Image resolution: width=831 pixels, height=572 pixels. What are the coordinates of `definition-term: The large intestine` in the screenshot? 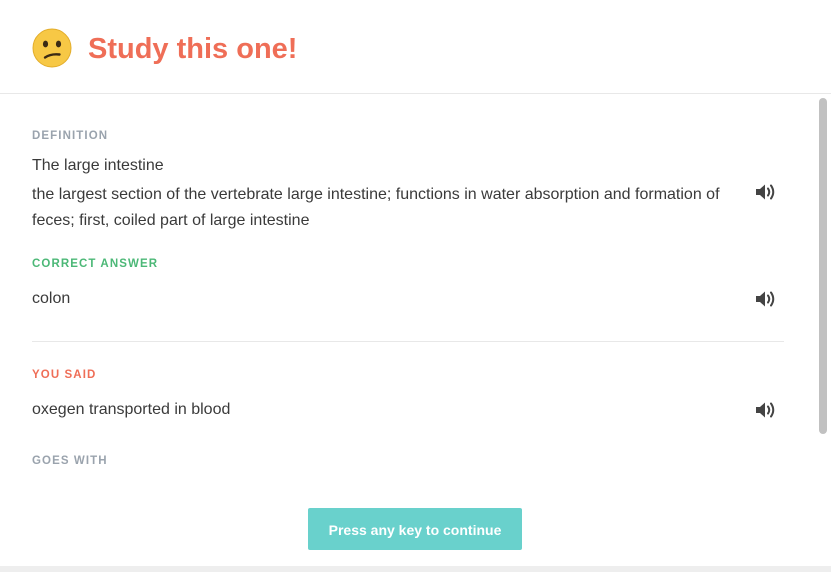 It's located at (98, 165).